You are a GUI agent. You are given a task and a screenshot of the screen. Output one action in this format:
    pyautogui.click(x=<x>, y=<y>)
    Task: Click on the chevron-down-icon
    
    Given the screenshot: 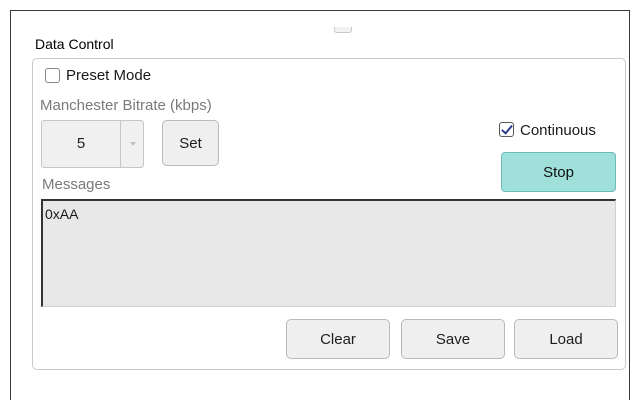 What is the action you would take?
    pyautogui.click(x=133, y=144)
    